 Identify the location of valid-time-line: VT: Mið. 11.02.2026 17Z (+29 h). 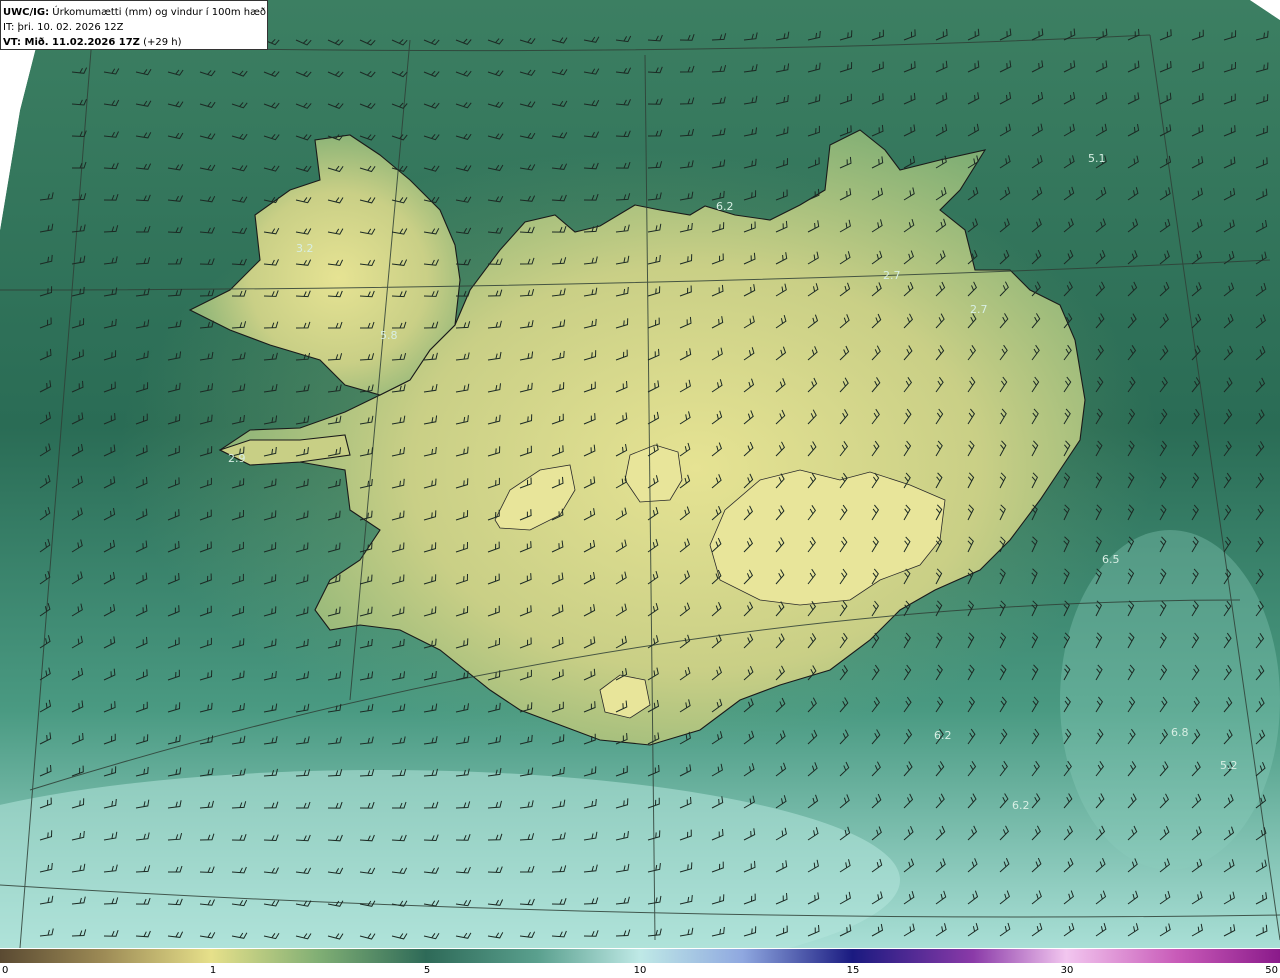
(135, 42).